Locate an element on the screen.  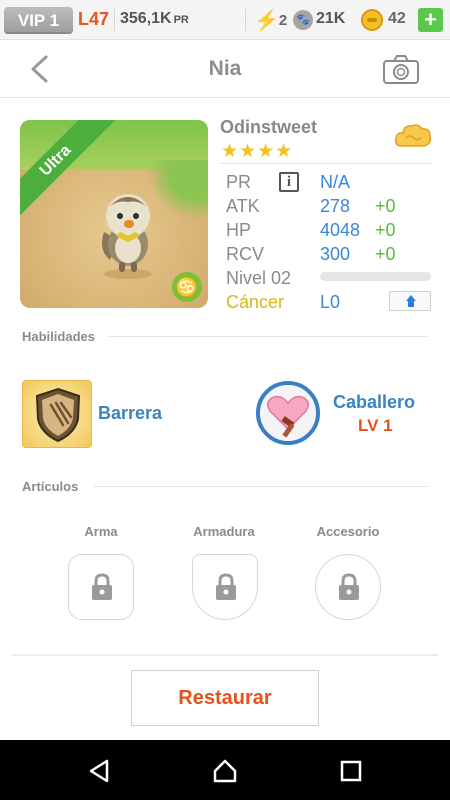
lightning-icon: ⚡ is located at coordinates (266, 21).